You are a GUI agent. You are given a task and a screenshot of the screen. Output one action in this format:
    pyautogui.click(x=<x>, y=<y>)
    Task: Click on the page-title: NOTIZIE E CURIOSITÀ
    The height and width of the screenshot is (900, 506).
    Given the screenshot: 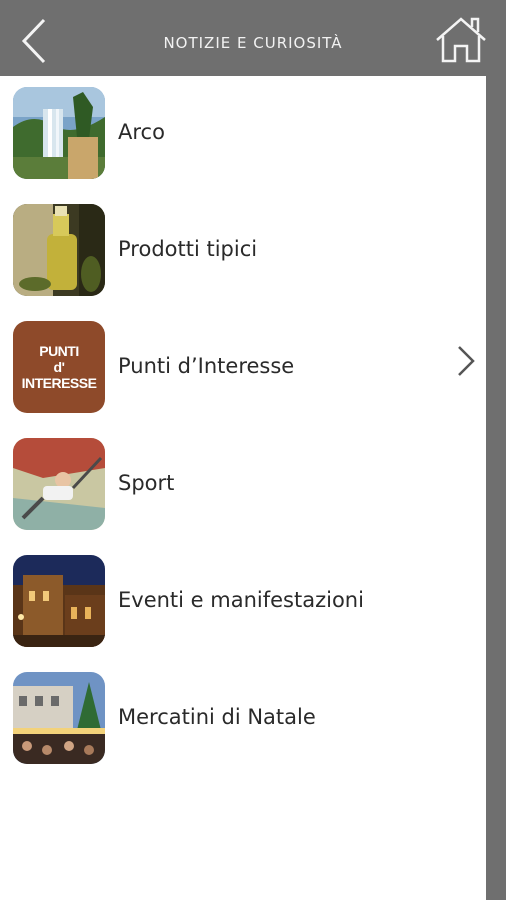 What is the action you would take?
    pyautogui.click(x=253, y=43)
    